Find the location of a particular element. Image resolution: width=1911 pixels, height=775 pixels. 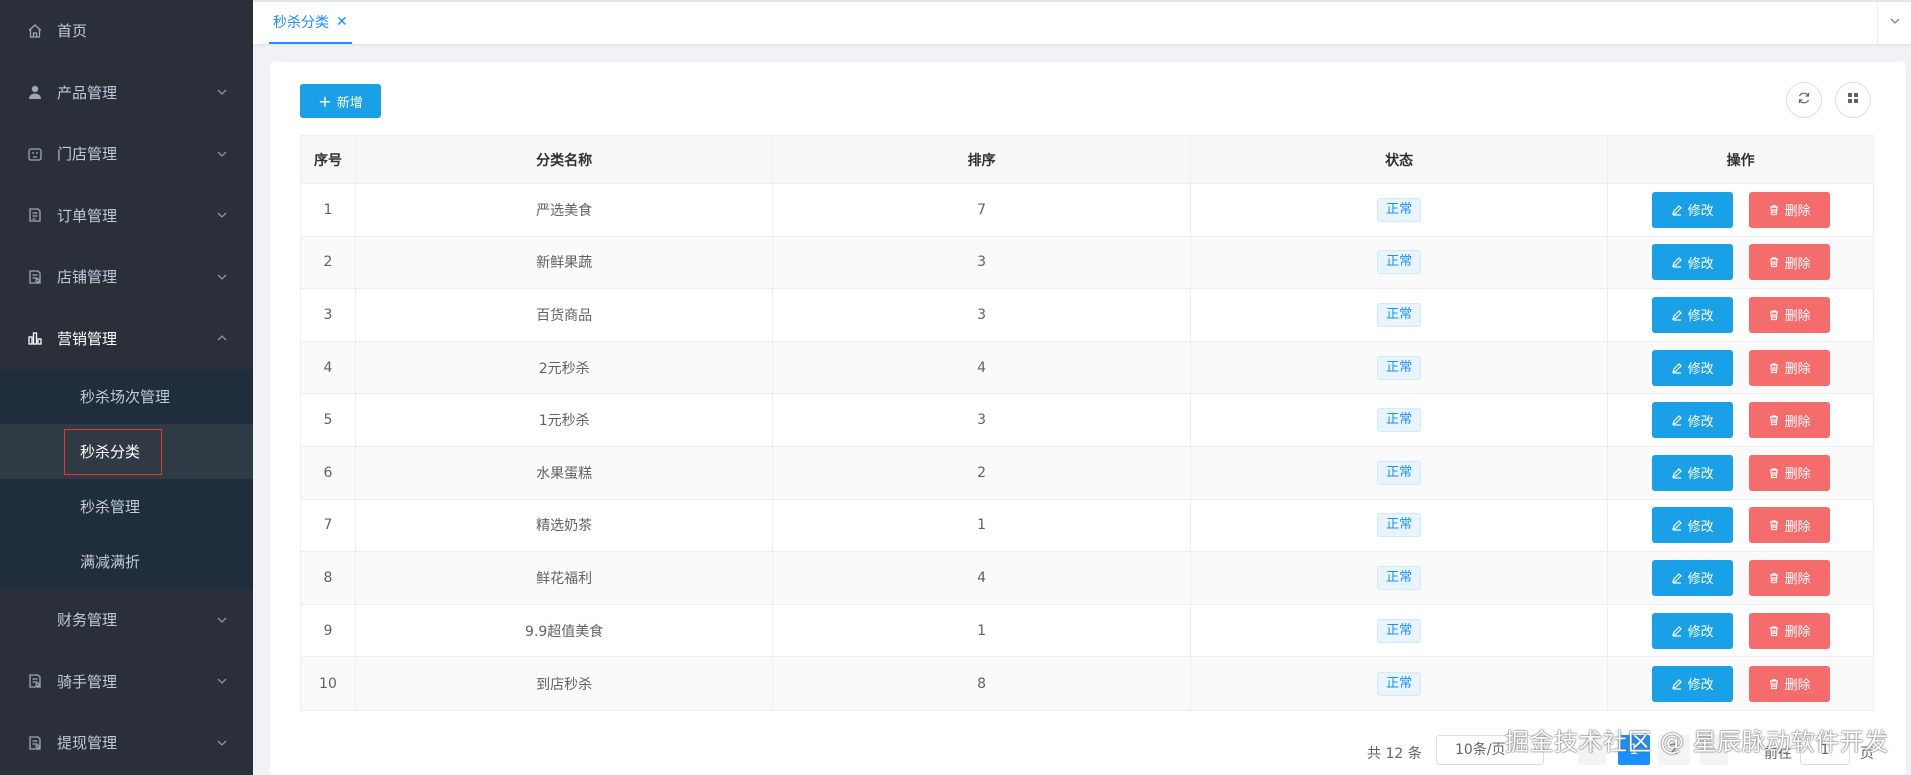

sidebar-subitem-label: 秒杀分类 is located at coordinates (110, 452).